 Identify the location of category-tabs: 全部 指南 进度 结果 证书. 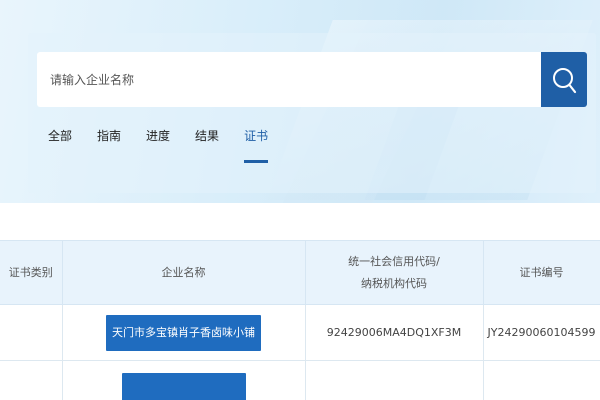
(170, 145).